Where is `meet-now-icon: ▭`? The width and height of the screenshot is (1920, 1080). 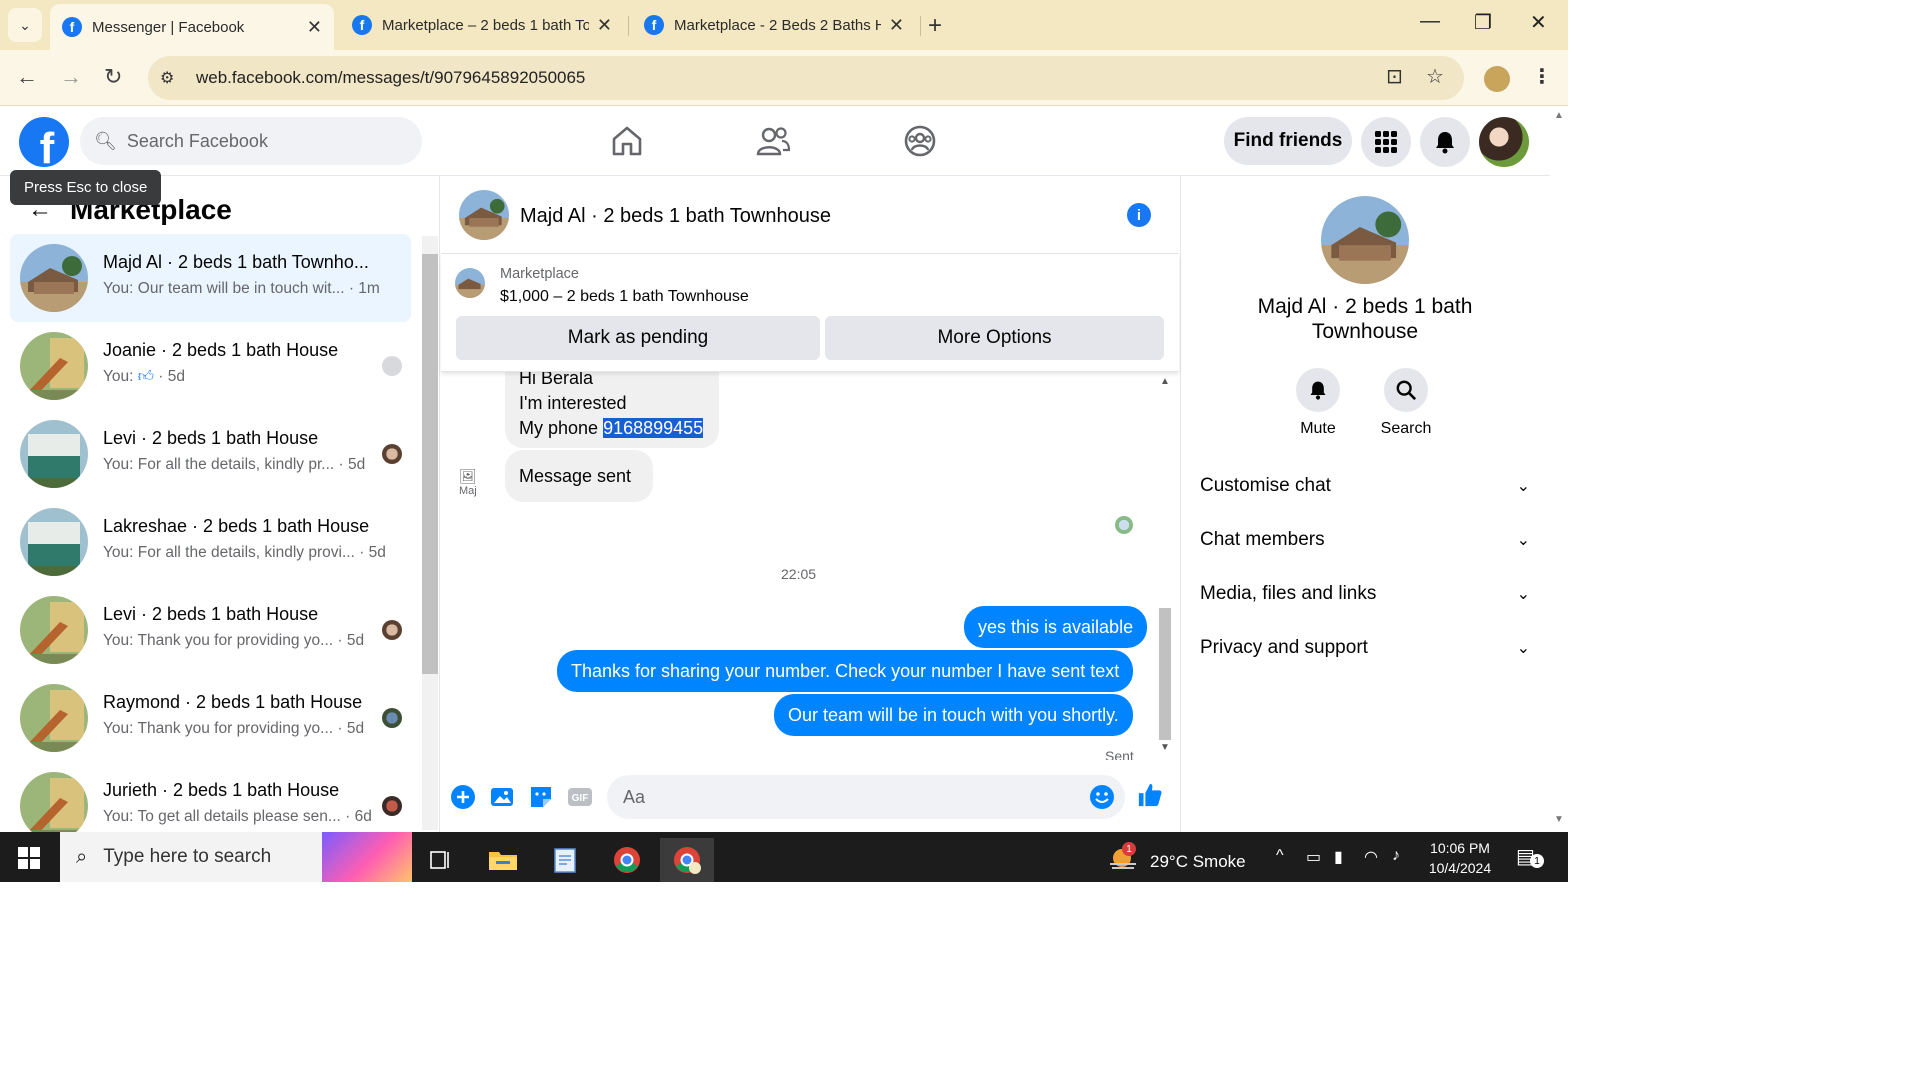
meet-now-icon: ▭ is located at coordinates (1313, 857).